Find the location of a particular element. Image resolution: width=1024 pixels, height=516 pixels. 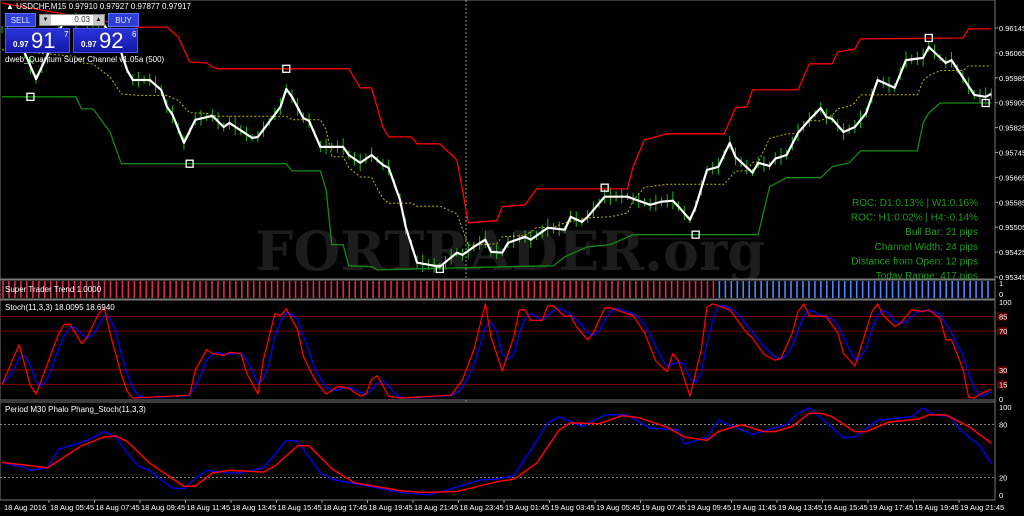

super-trader-trend-panel: 10 is located at coordinates (501, 289).